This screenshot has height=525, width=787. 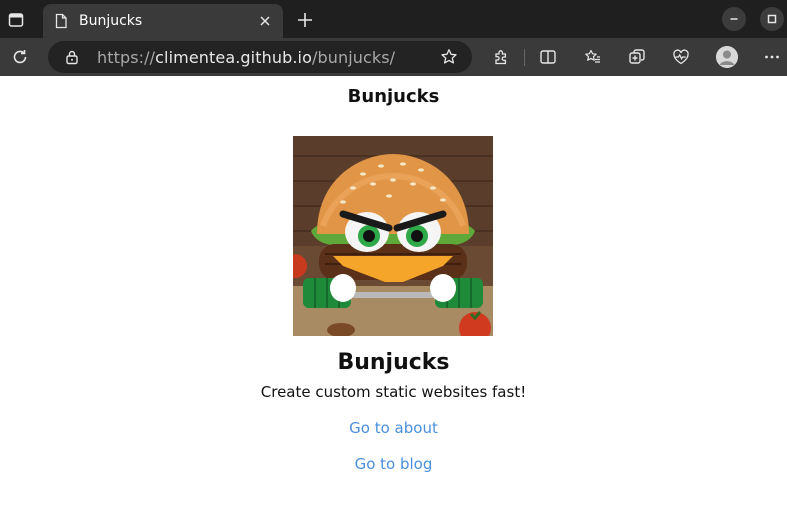 I want to click on browser-toolbar: https://climentea.github.io/bunjucks/, so click(x=393, y=57).